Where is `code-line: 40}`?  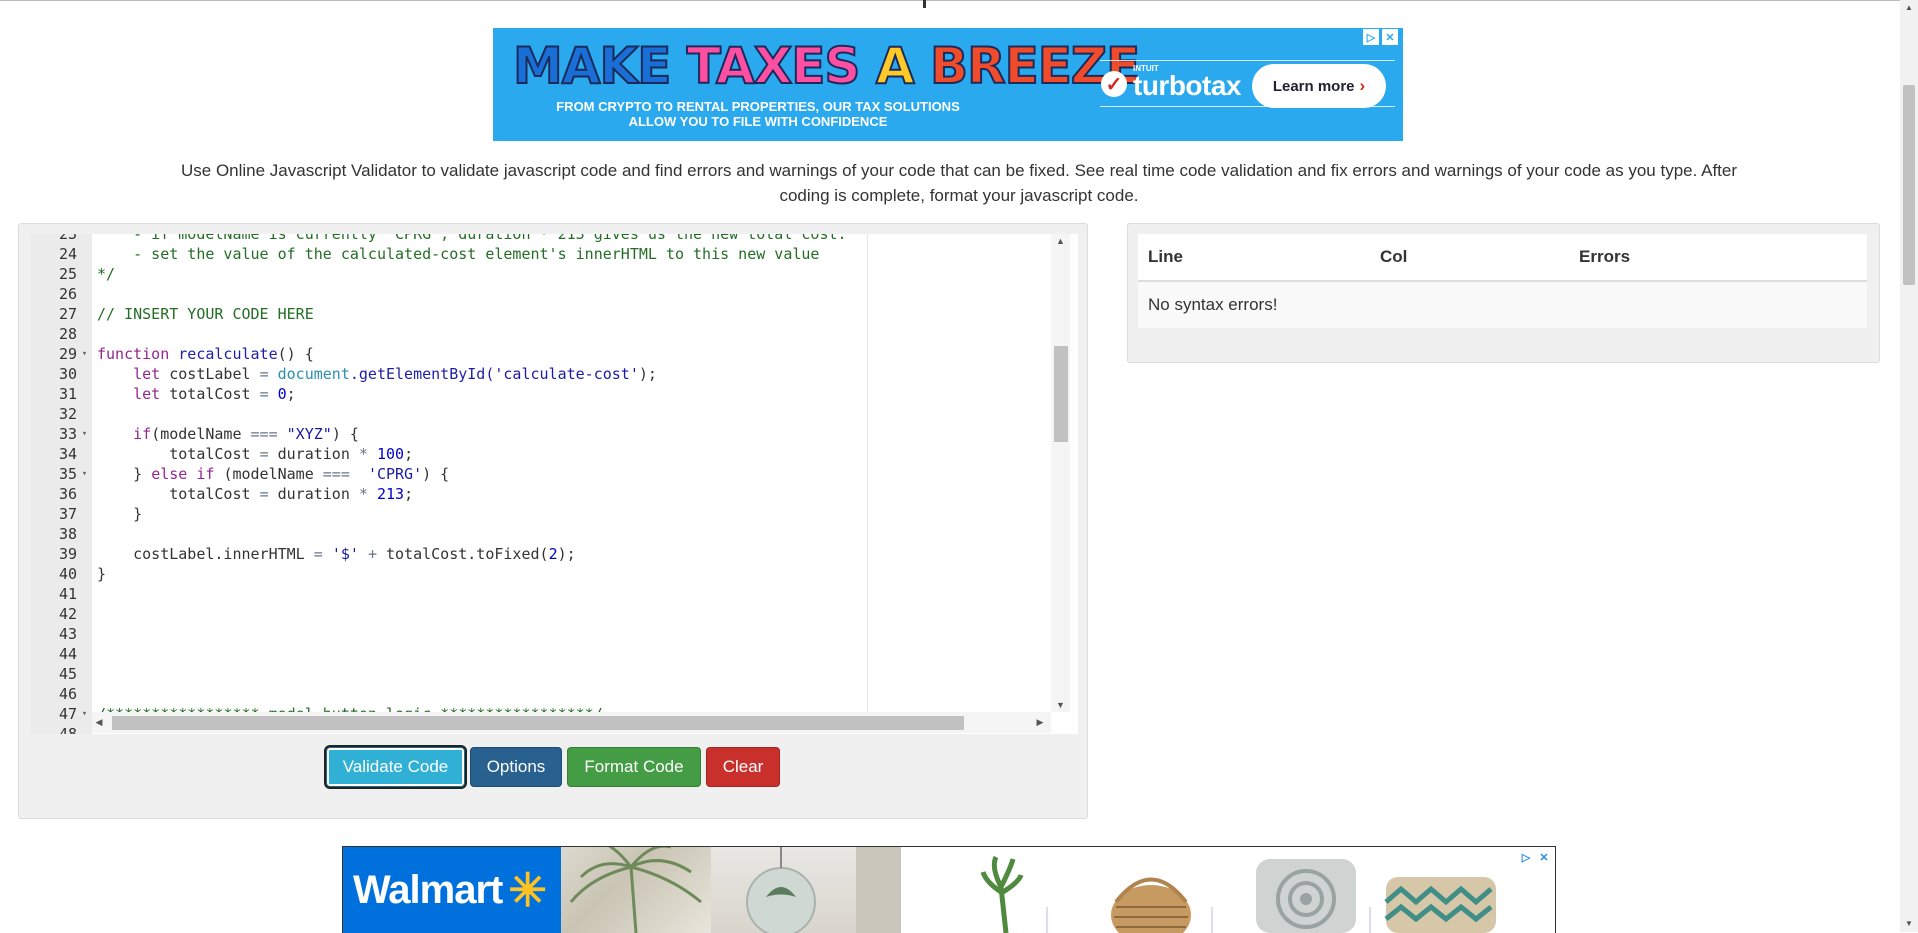 code-line: 40} is located at coordinates (82, 574).